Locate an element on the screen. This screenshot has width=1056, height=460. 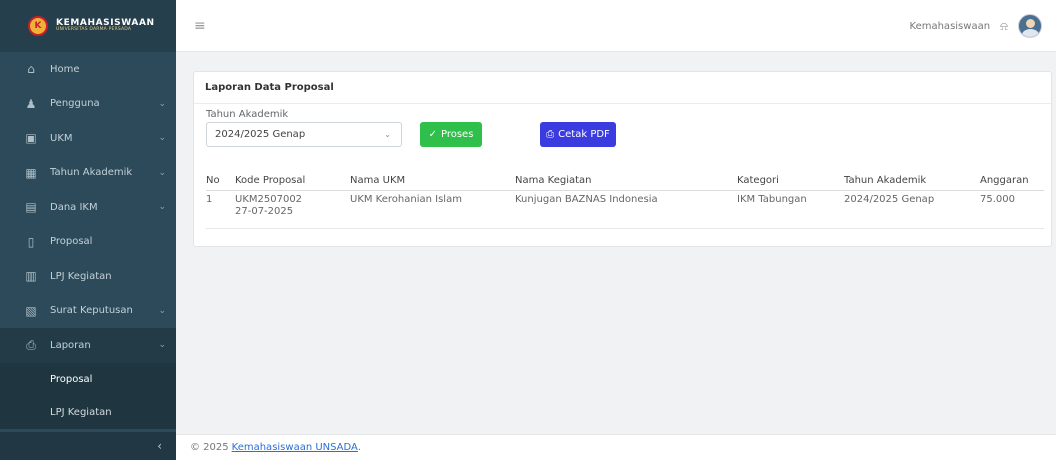
menu-toggle-icon: ≡ is located at coordinates (200, 26).